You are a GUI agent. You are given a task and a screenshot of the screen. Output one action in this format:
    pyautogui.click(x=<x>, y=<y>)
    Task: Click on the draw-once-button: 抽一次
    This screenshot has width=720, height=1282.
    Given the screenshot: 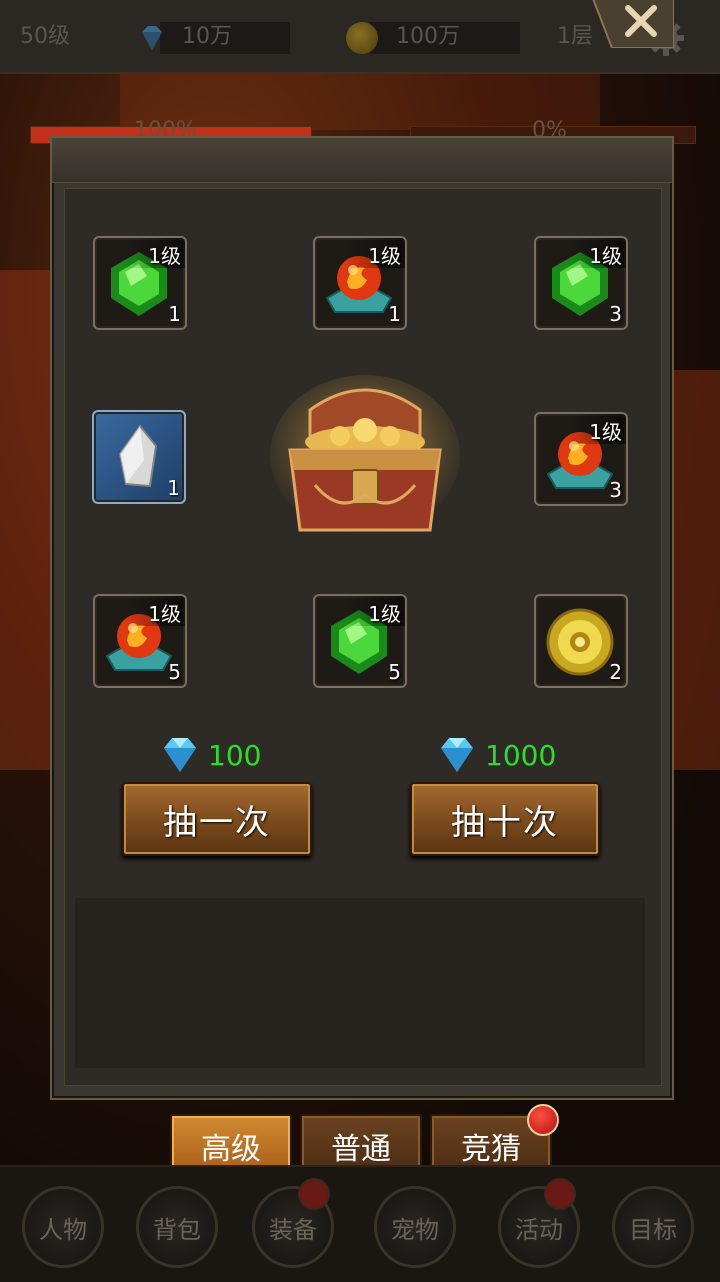 What is the action you would take?
    pyautogui.click(x=217, y=819)
    